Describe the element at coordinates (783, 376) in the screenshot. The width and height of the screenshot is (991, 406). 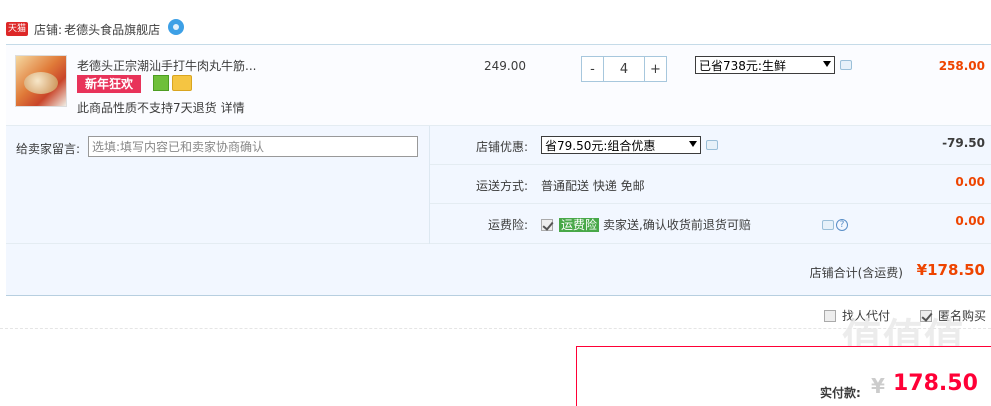
I see `payment-summary: 实付款: ¥ 178.50` at that location.